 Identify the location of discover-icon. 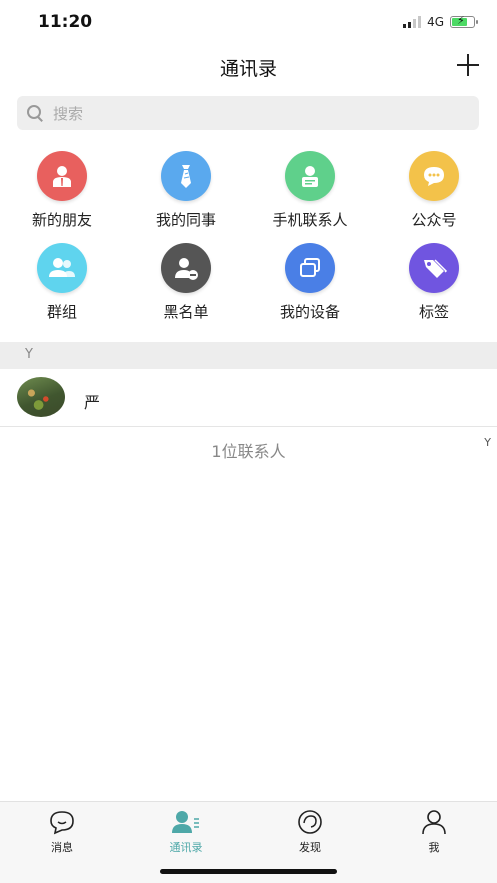
(310, 822).